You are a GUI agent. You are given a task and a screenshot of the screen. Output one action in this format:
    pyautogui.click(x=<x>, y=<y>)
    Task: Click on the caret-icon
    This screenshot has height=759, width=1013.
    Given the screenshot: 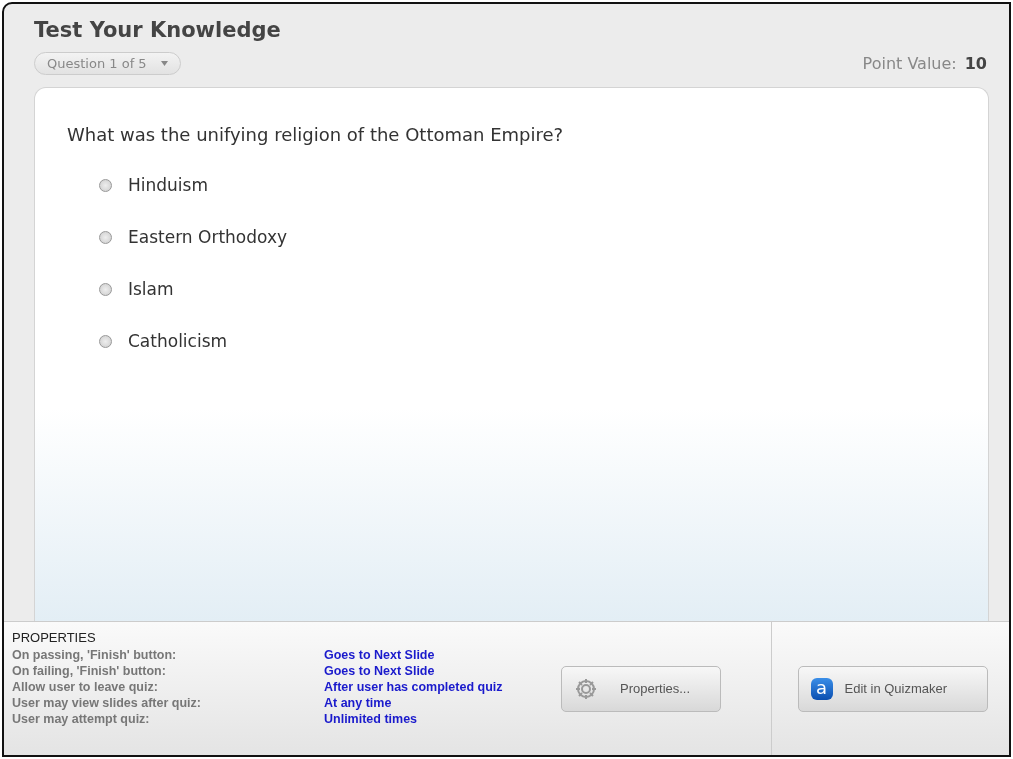 What is the action you would take?
    pyautogui.click(x=164, y=63)
    